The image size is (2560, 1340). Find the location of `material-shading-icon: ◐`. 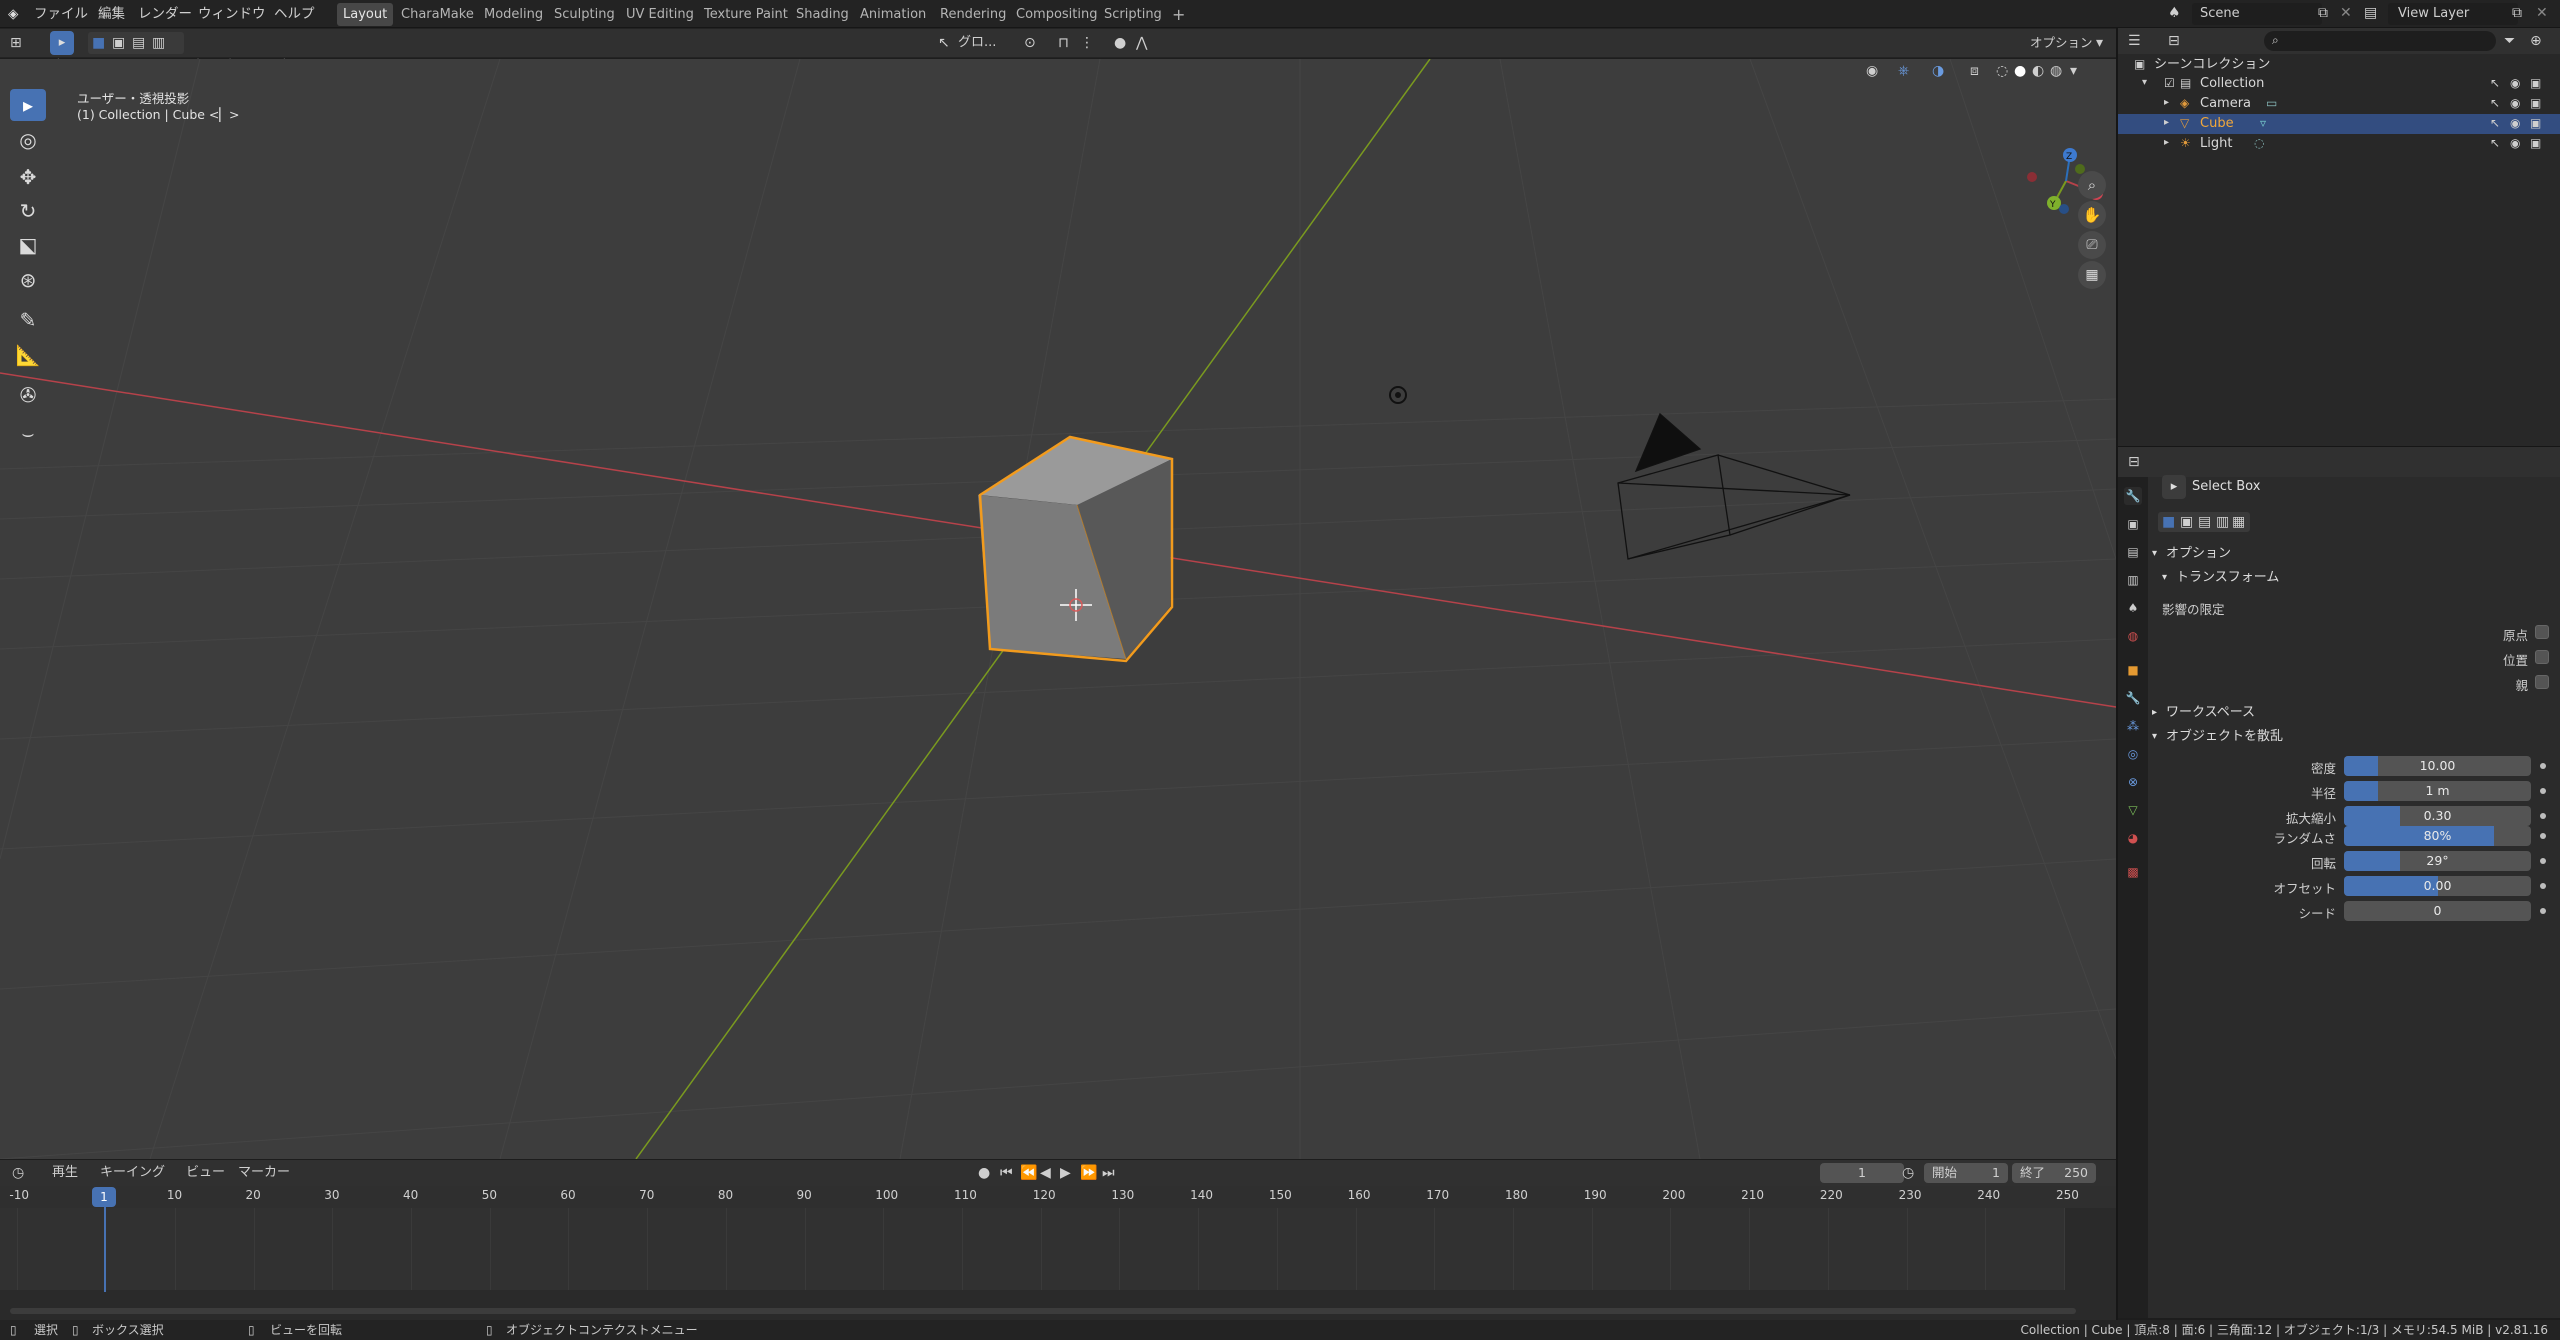

material-shading-icon: ◐ is located at coordinates (2038, 71).